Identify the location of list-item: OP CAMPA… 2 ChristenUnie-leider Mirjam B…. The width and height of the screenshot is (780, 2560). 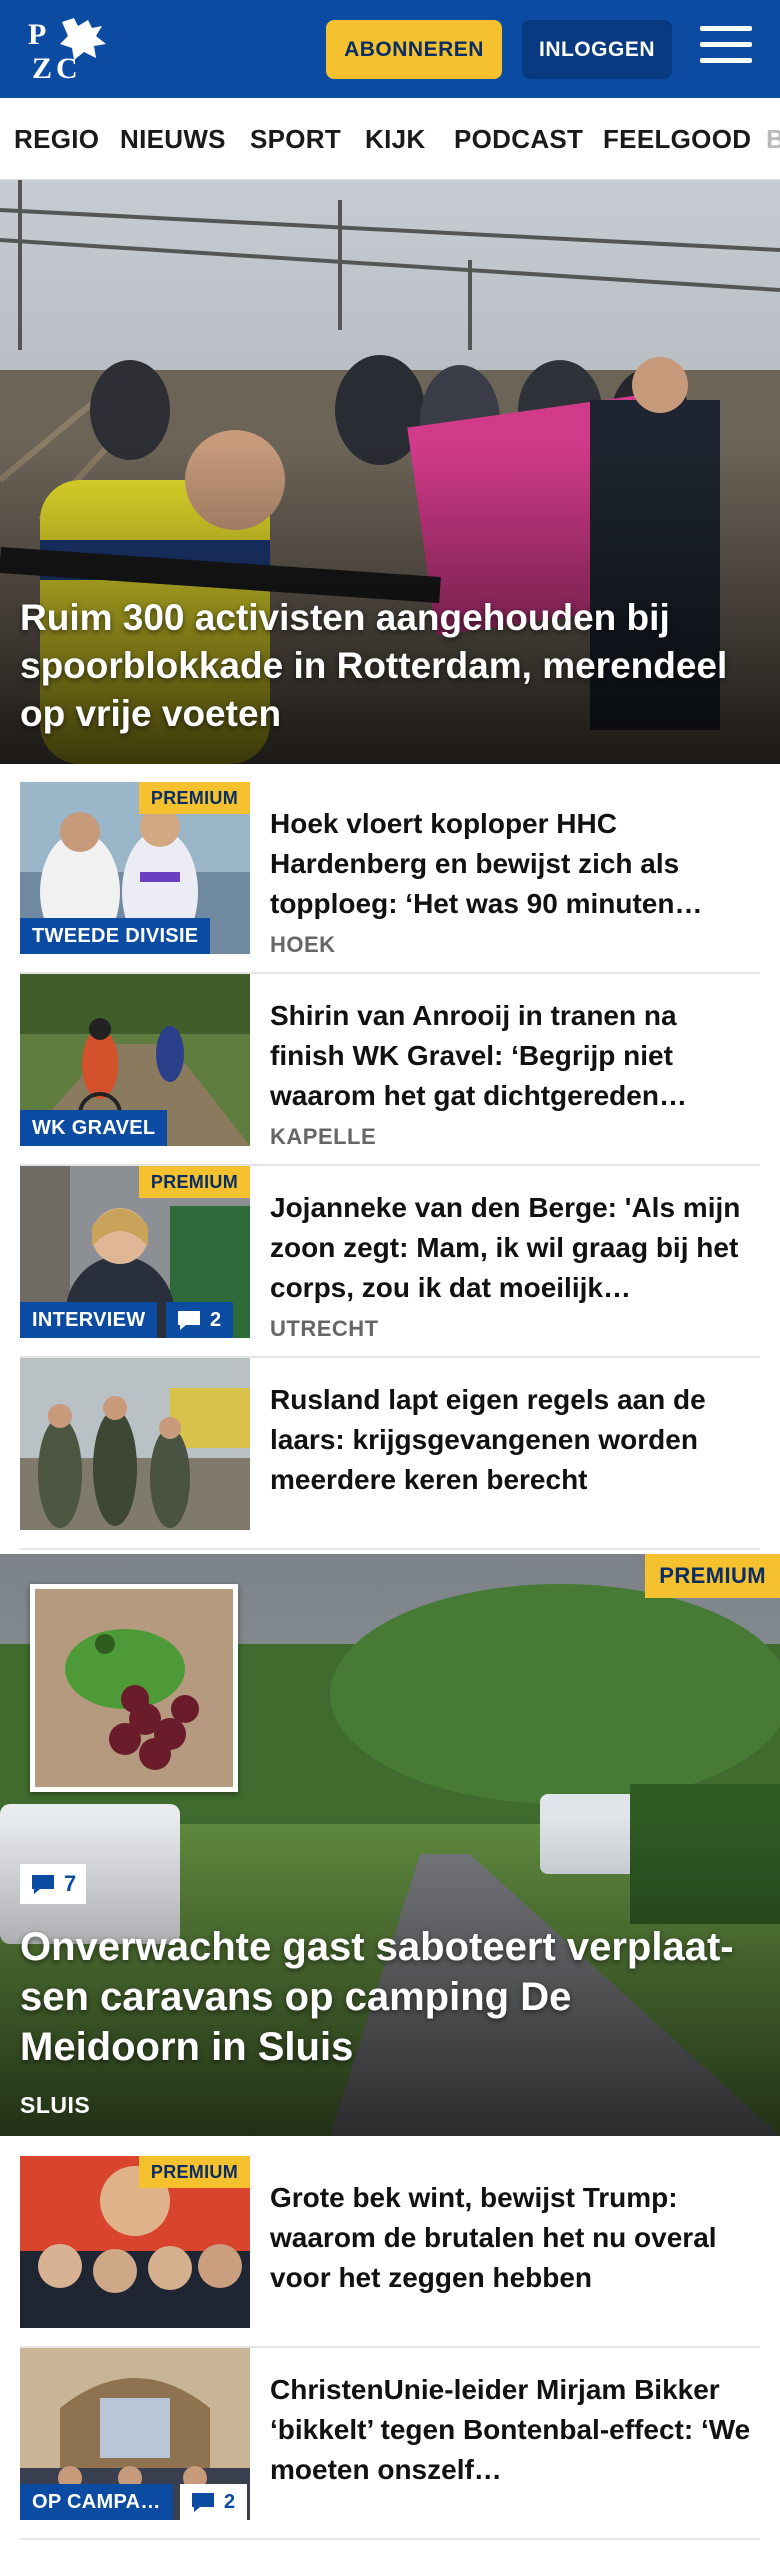
(390, 2444).